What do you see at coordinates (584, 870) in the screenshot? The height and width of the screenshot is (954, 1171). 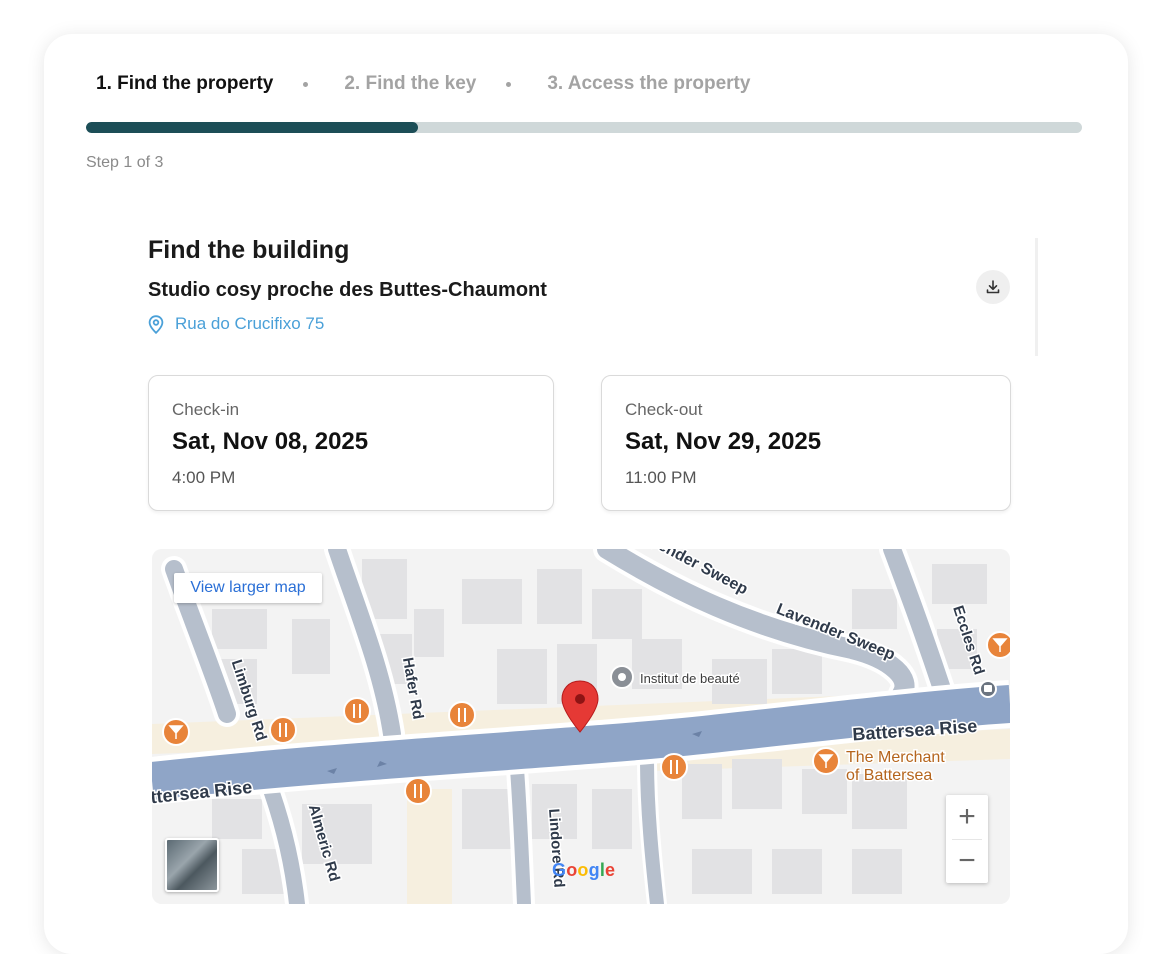 I see `google-logo: Google` at bounding box center [584, 870].